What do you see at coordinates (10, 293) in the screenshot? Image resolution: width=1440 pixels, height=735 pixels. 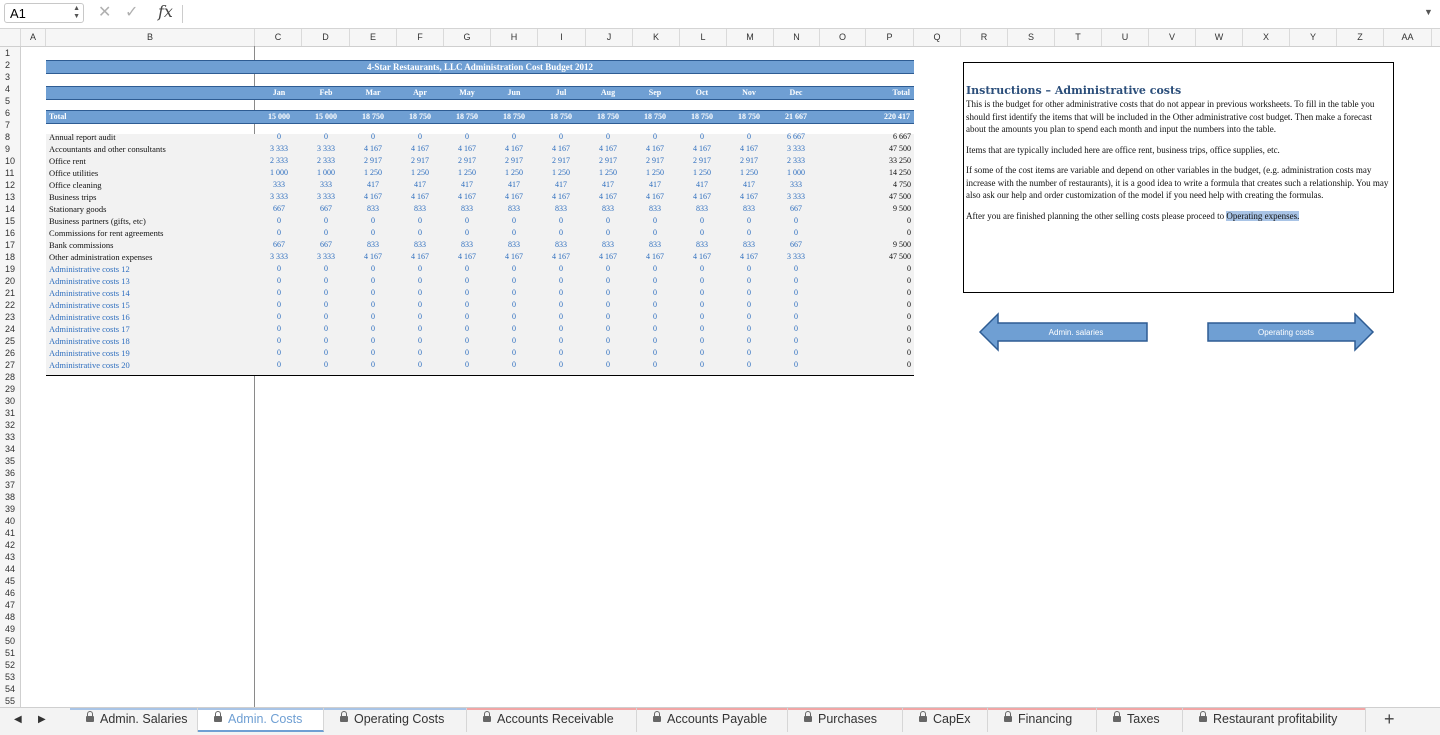 I see `row-header: 21` at bounding box center [10, 293].